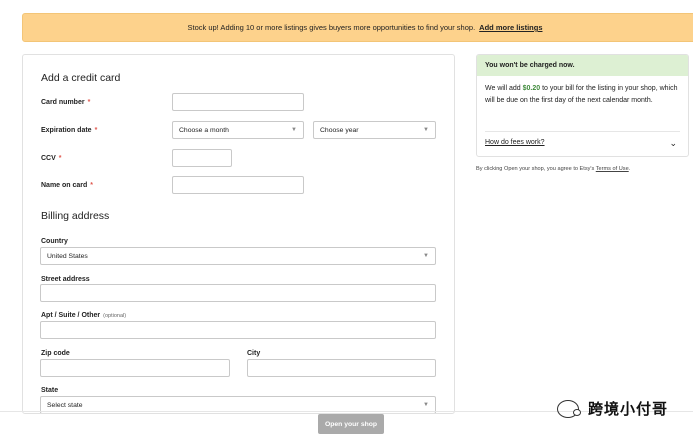 Image resolution: width=693 pixels, height=441 pixels. I want to click on apt-suite-input, so click(238, 330).